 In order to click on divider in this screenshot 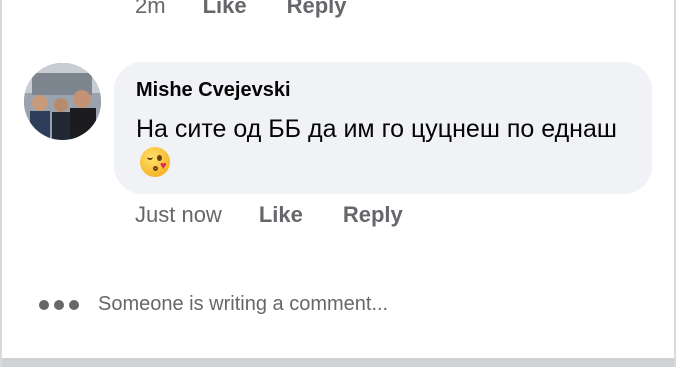, I will do `click(338, 362)`.